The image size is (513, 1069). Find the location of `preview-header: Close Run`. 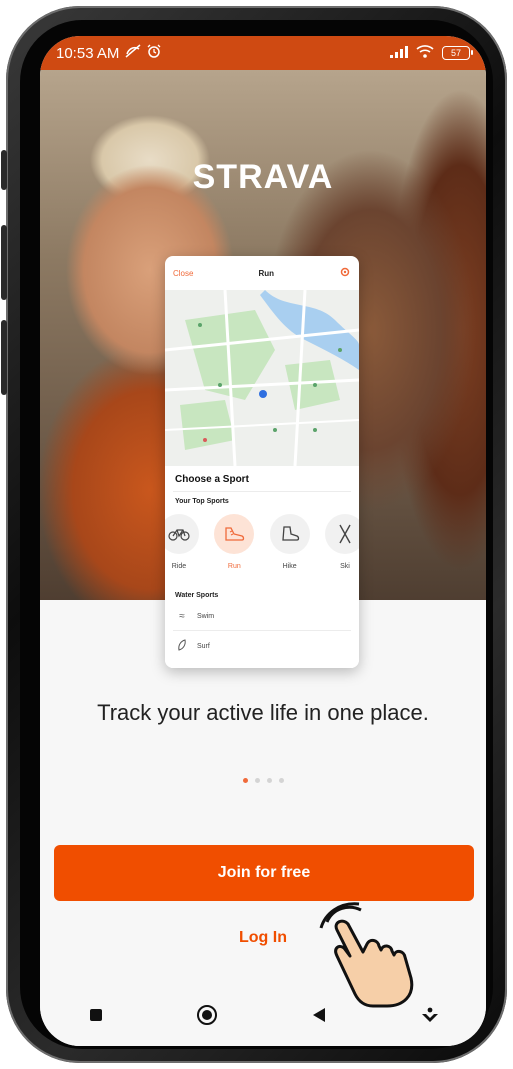

preview-header: Close Run is located at coordinates (262, 273).